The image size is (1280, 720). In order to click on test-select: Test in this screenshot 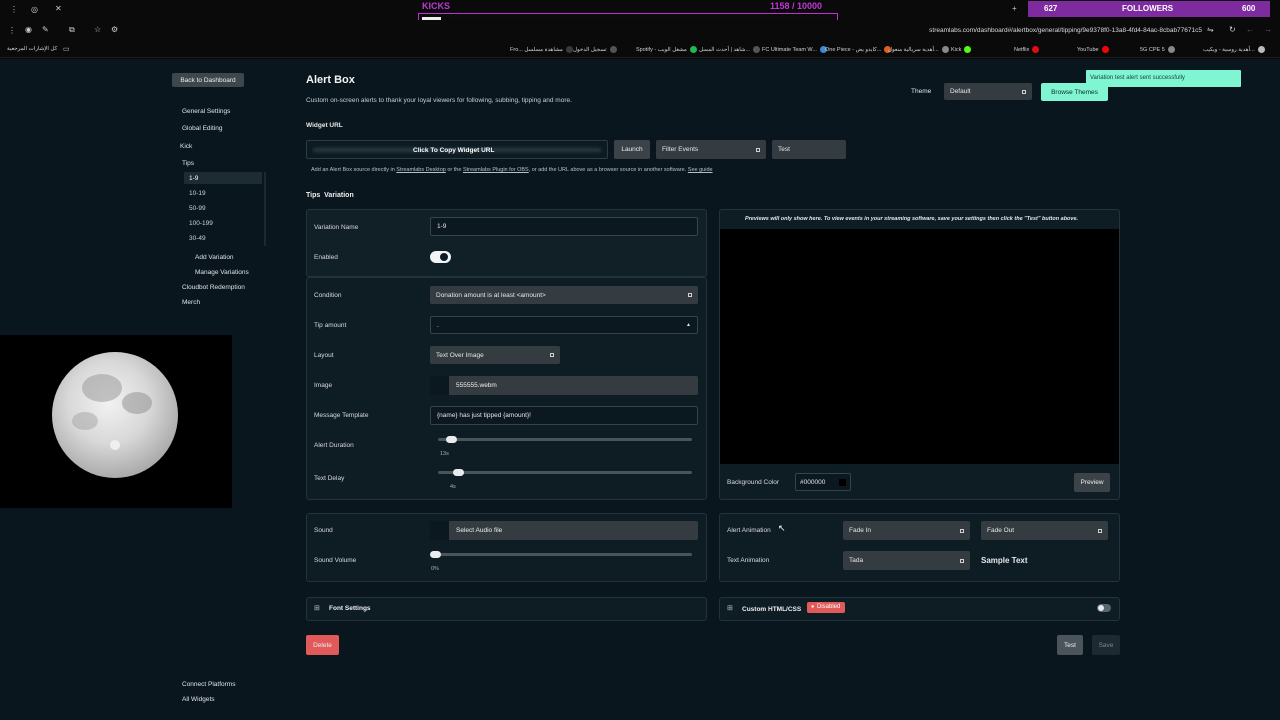, I will do `click(809, 149)`.